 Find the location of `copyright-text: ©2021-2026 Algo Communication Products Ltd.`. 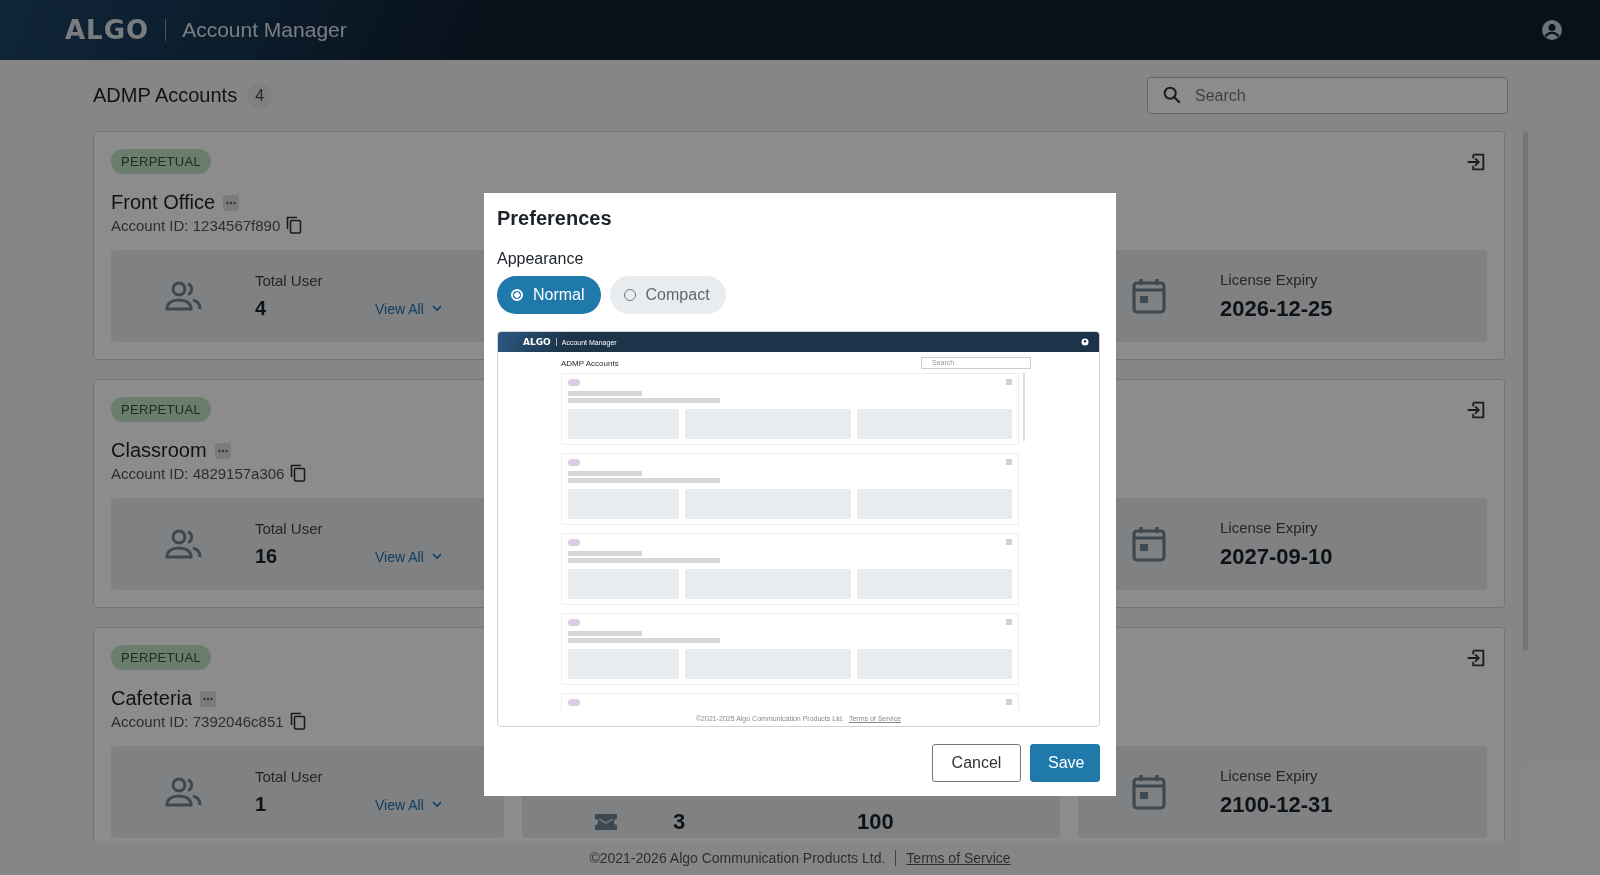

copyright-text: ©2021-2026 Algo Communication Products Ltd. is located at coordinates (737, 858).